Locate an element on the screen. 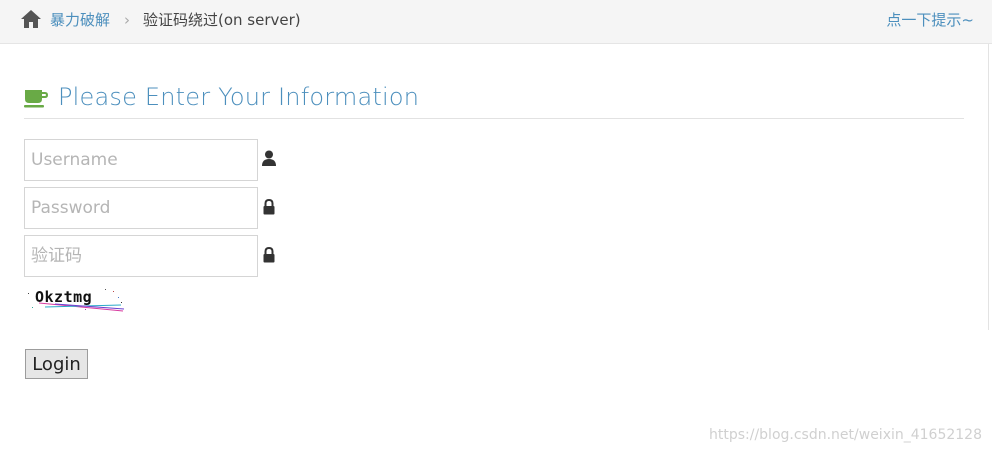 Image resolution: width=992 pixels, height=453 pixels. login-button: Login is located at coordinates (56, 364).